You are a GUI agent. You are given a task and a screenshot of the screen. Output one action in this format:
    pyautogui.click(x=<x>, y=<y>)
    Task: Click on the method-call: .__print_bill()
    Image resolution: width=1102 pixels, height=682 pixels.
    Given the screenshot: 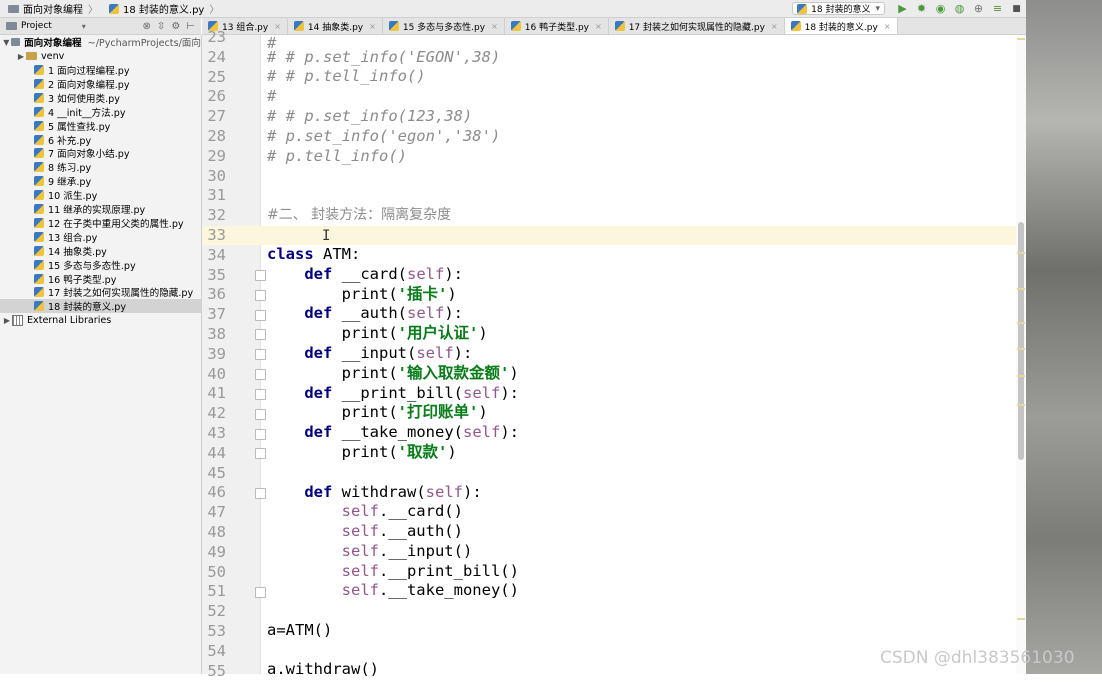 What is the action you would take?
    pyautogui.click(x=448, y=571)
    